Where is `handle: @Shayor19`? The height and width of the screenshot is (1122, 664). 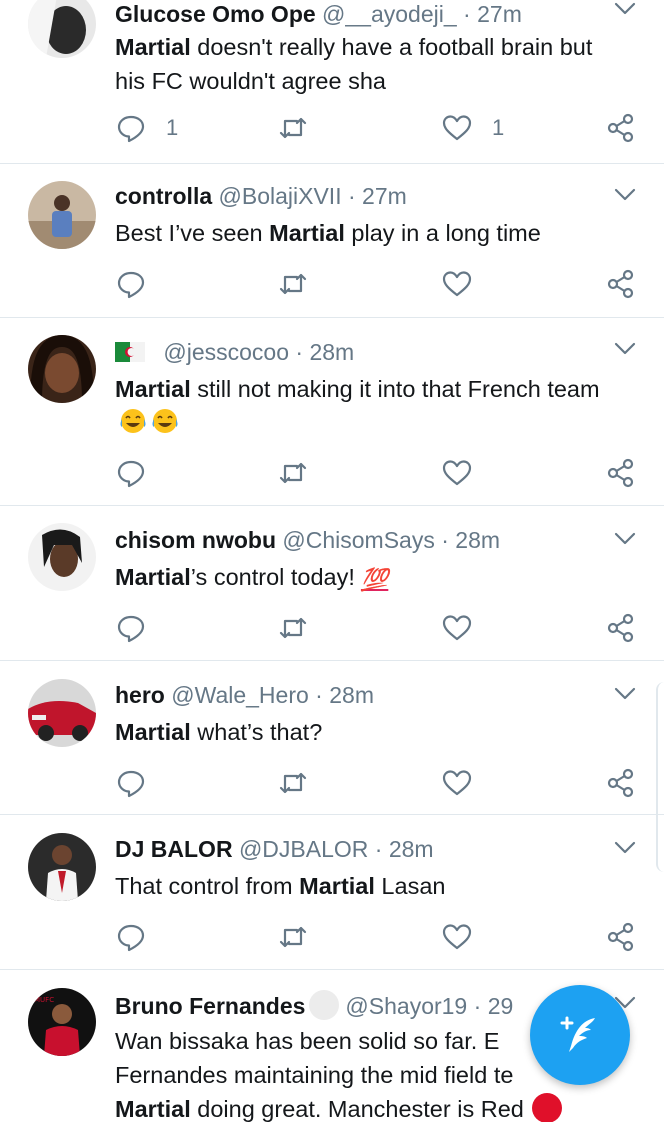
handle: @Shayor19 is located at coordinates (406, 1006).